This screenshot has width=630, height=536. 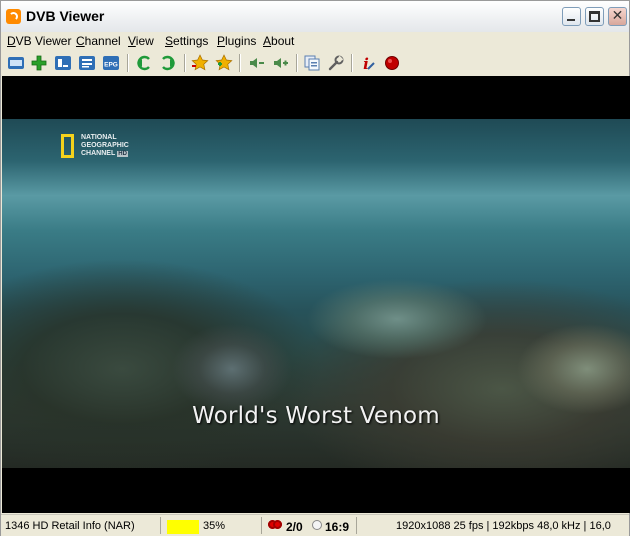 I want to click on audio-icon, so click(x=275, y=525).